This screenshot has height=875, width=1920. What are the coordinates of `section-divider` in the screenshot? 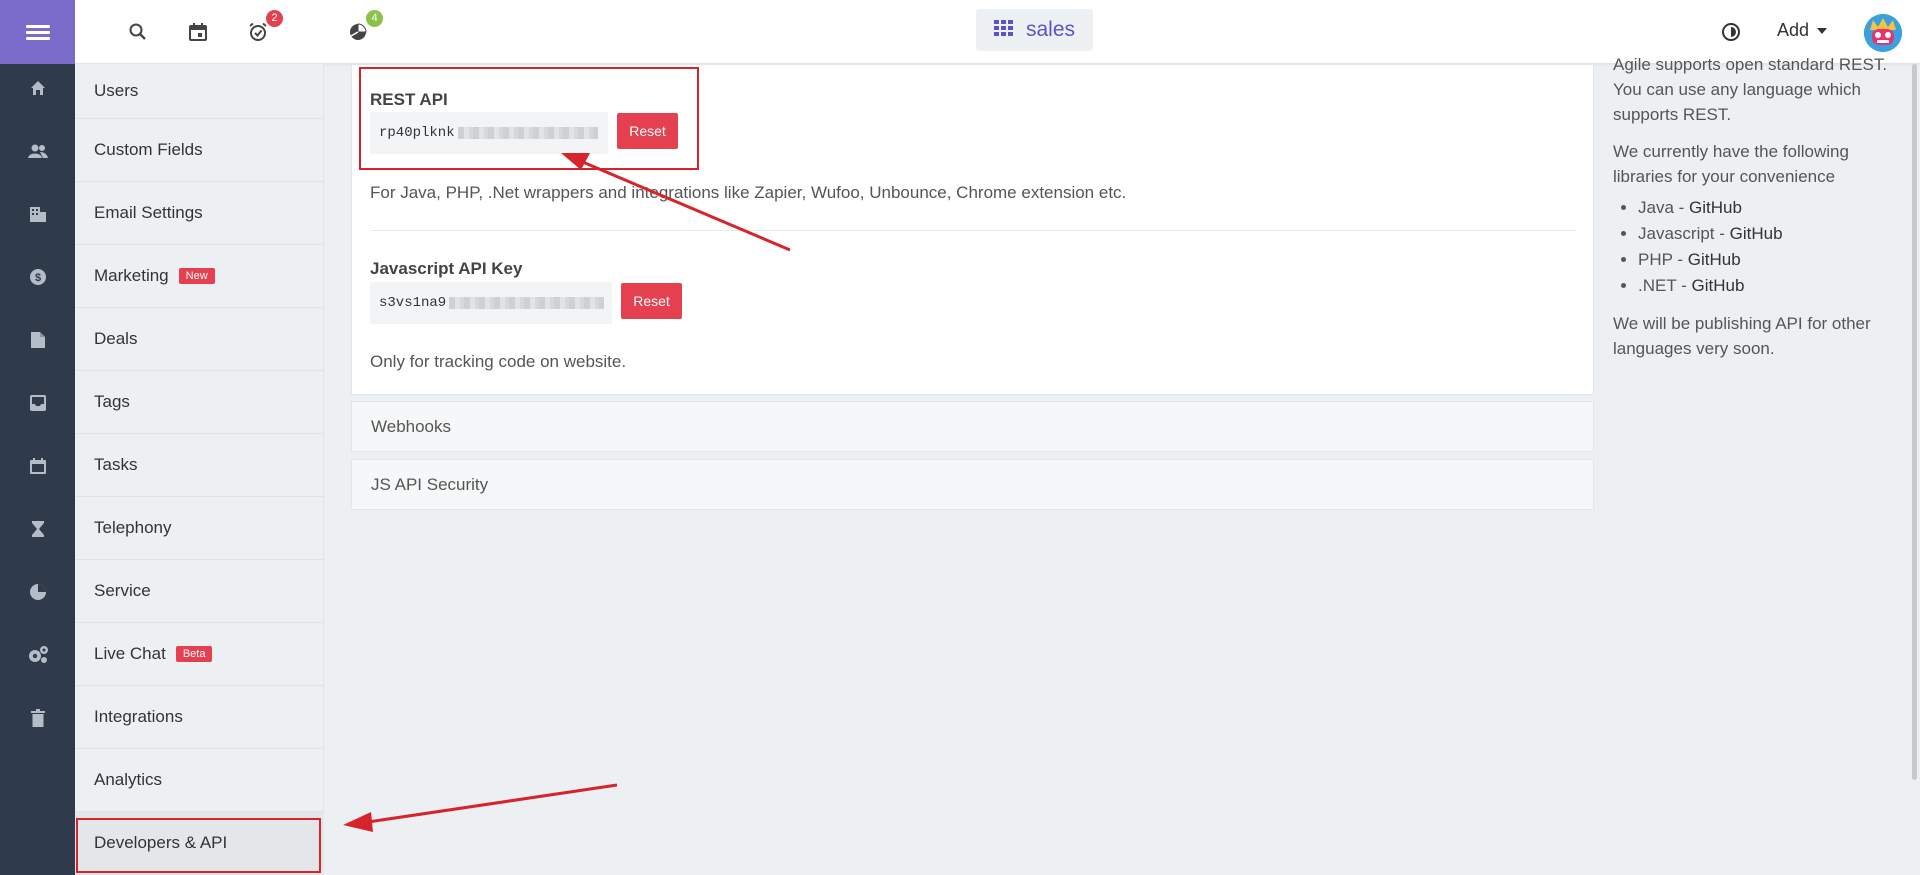 It's located at (973, 230).